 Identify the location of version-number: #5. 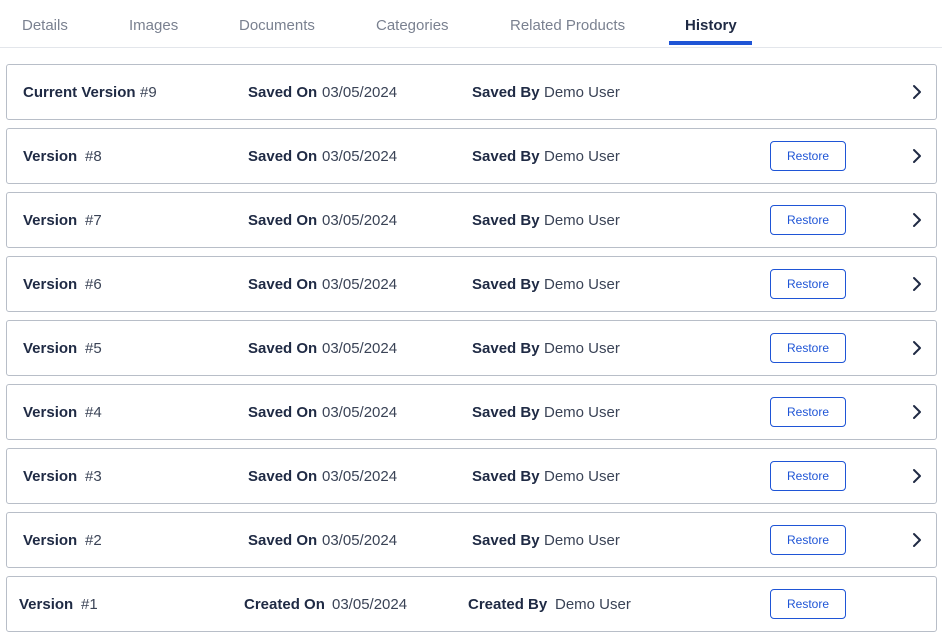
(93, 348).